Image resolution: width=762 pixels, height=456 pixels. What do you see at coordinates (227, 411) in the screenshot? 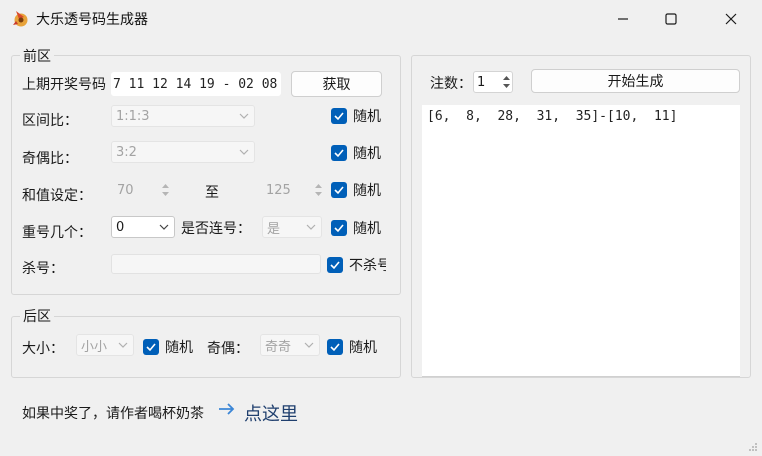
I see `arrow-right-icon` at bounding box center [227, 411].